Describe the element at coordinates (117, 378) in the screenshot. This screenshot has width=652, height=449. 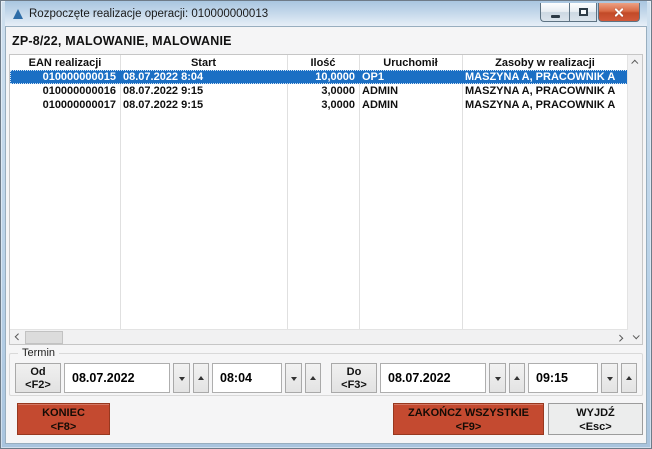
I see `od-date-field: 08.07.2022` at that location.